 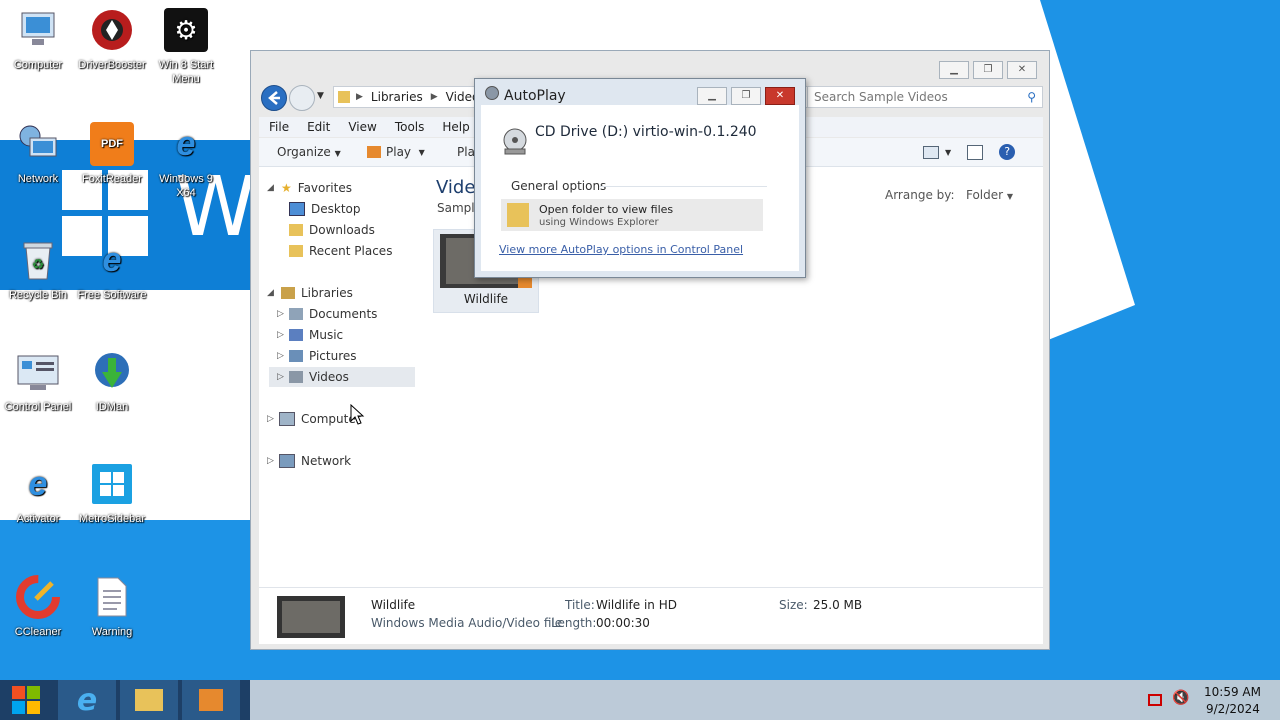 I want to click on desktop-icon-label: MetroSidebar, so click(x=112, y=519).